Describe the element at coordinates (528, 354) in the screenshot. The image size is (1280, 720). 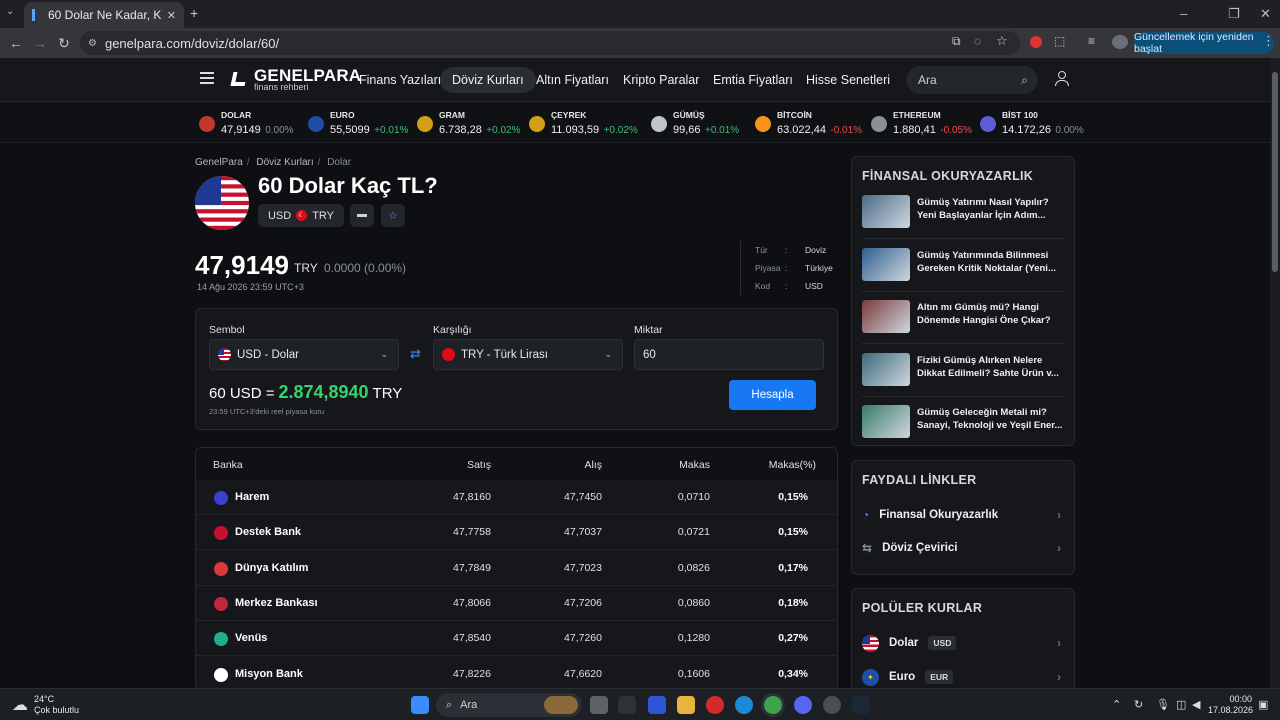
I see `target-select: TRY - Türk Lirası ⌄` at that location.